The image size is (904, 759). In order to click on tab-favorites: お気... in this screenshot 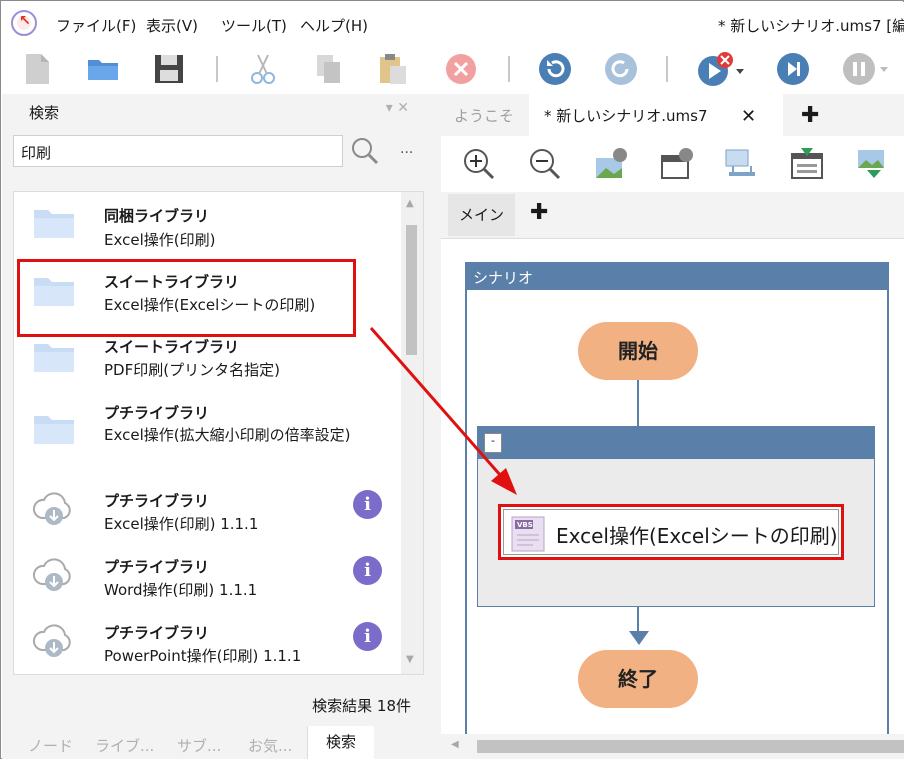, I will do `click(270, 745)`.